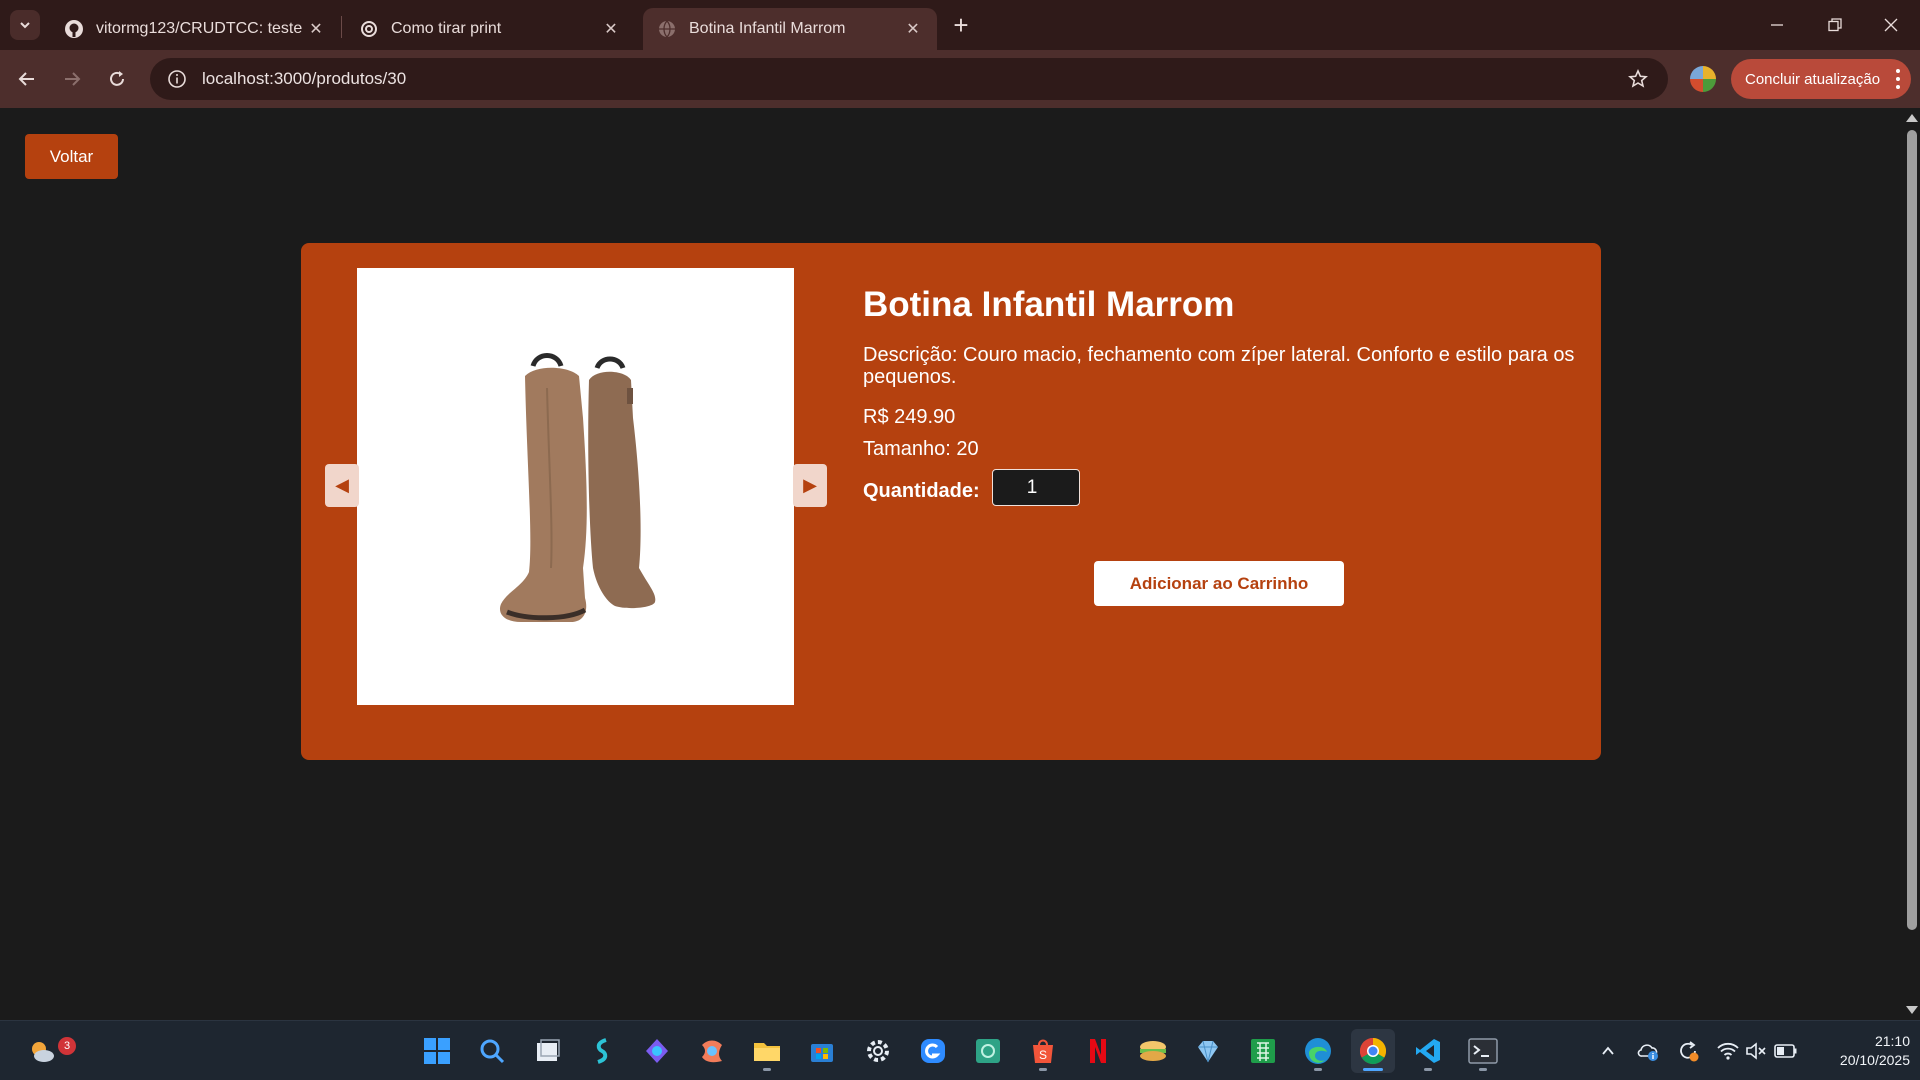 The height and width of the screenshot is (1080, 1920). I want to click on taskbar-chrome, so click(1373, 1051).